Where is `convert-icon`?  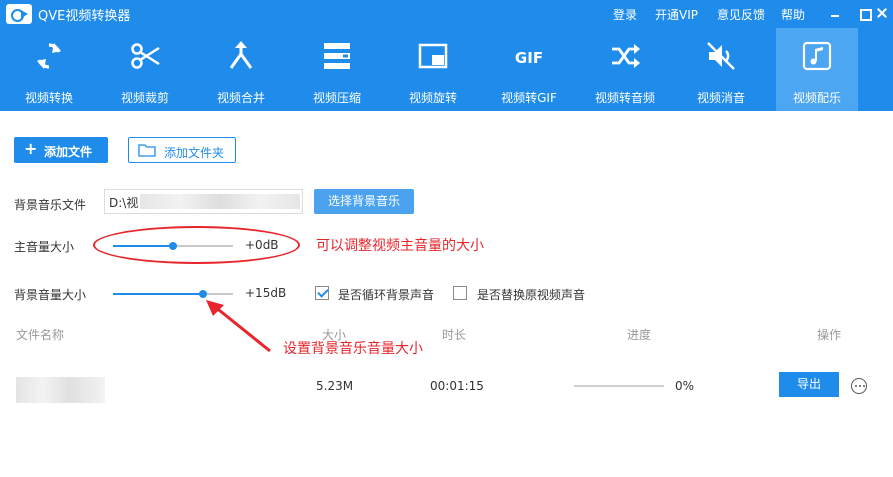
convert-icon is located at coordinates (49, 56).